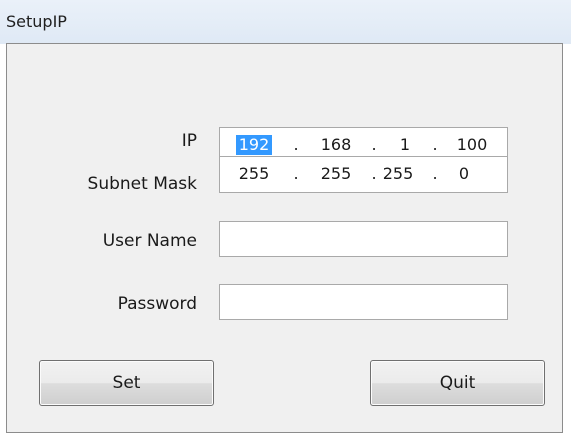 The width and height of the screenshot is (571, 433). What do you see at coordinates (336, 145) in the screenshot?
I see `ip-octet-2: 168` at bounding box center [336, 145].